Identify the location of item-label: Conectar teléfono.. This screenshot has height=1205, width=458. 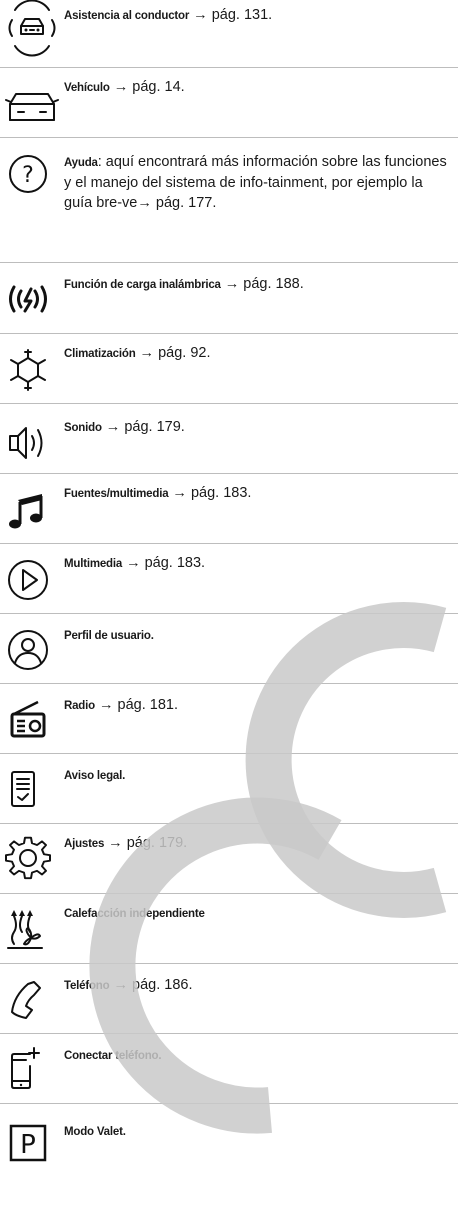
(113, 1056).